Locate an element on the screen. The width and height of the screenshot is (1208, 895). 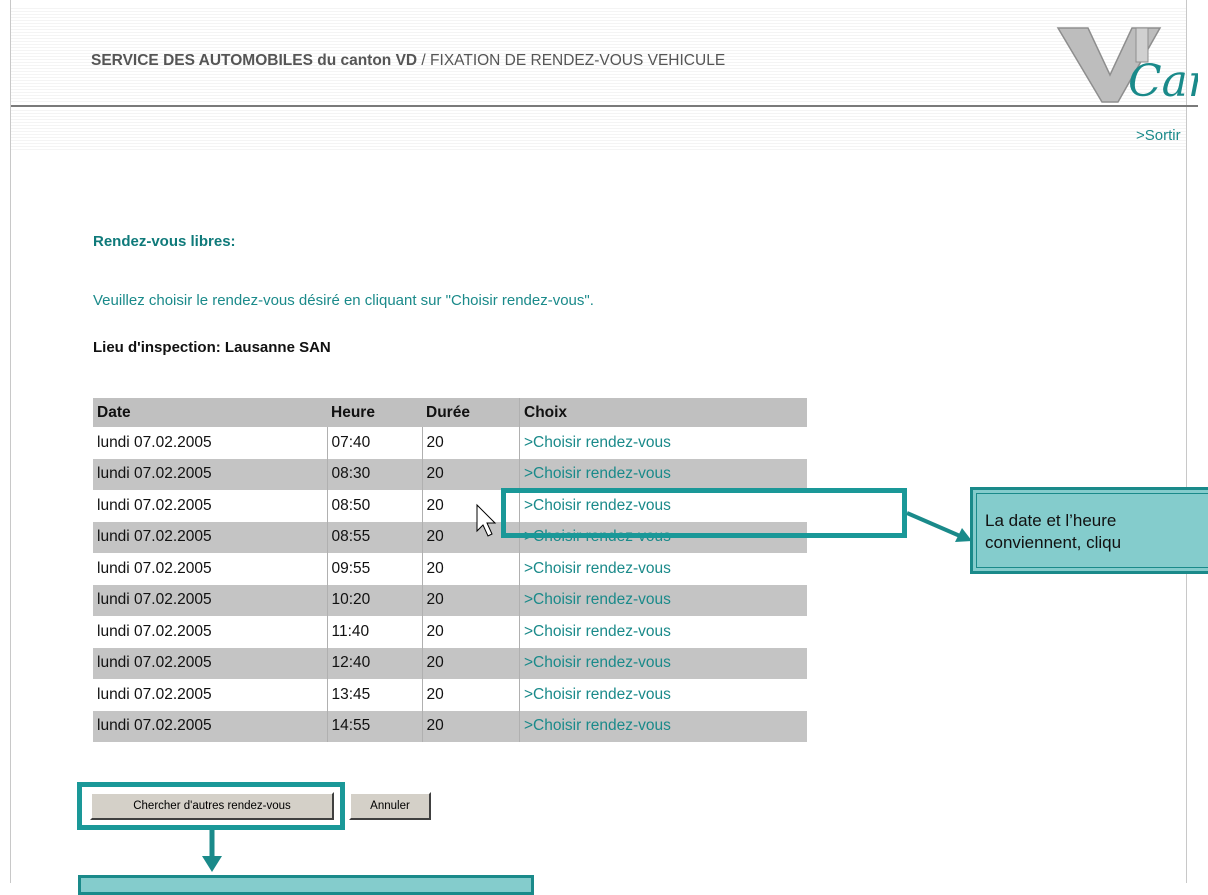
right-border is located at coordinates (1186, 441).